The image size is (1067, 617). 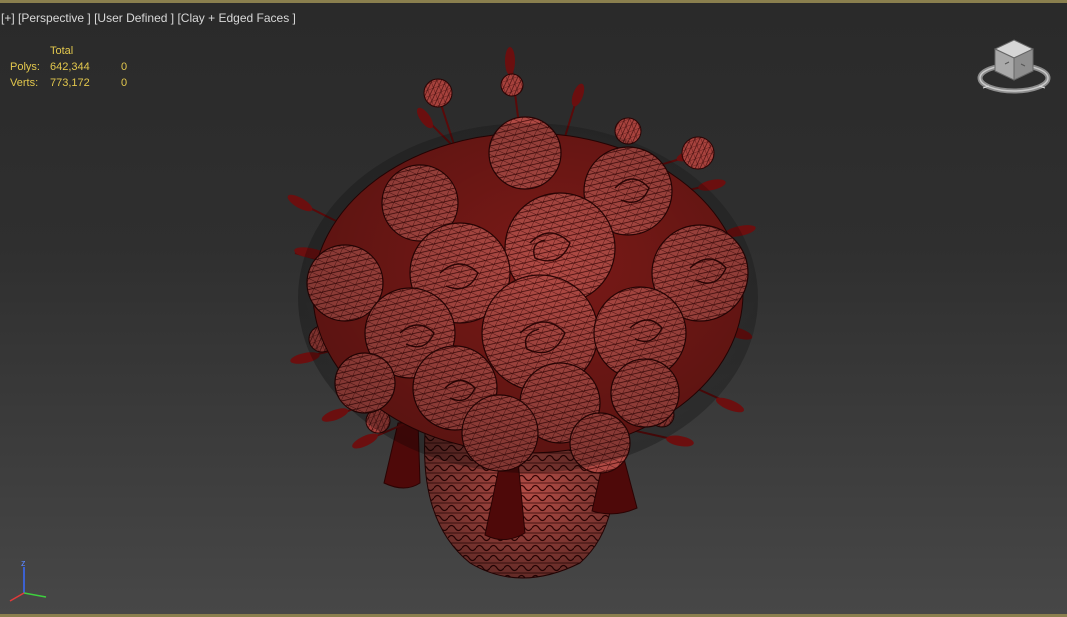 What do you see at coordinates (62, 51) in the screenshot?
I see `stats-header-total: Total` at bounding box center [62, 51].